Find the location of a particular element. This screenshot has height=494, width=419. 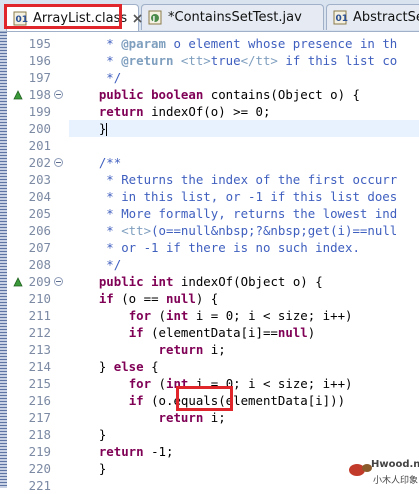

code-line: * or -1 if there is no such index. is located at coordinates (214, 247).